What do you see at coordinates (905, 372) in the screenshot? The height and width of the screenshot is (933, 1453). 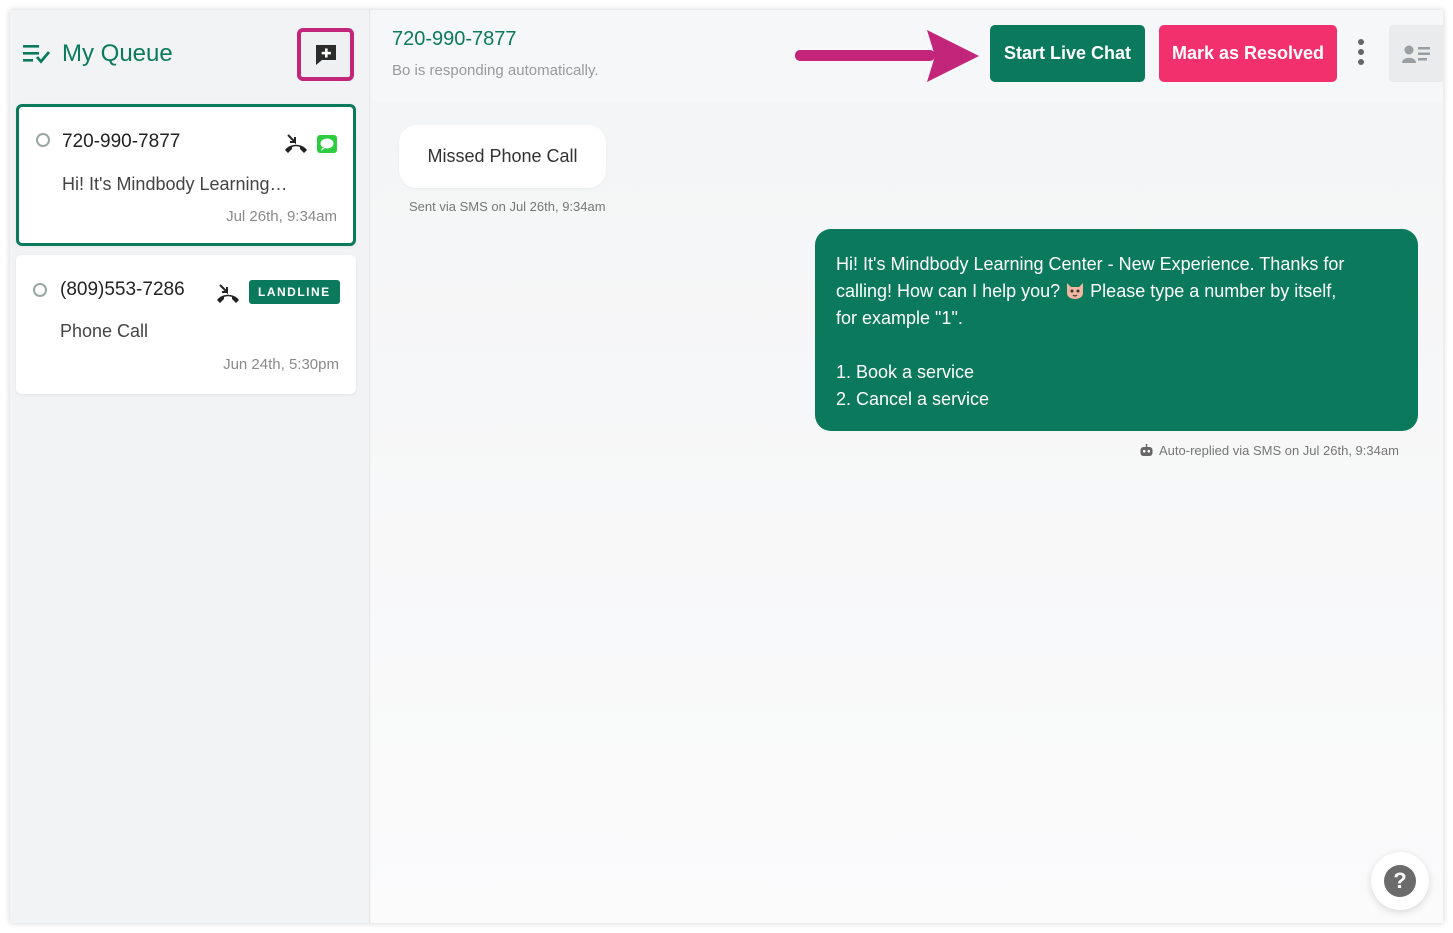 I see `menu-option: 1. Book a service` at bounding box center [905, 372].